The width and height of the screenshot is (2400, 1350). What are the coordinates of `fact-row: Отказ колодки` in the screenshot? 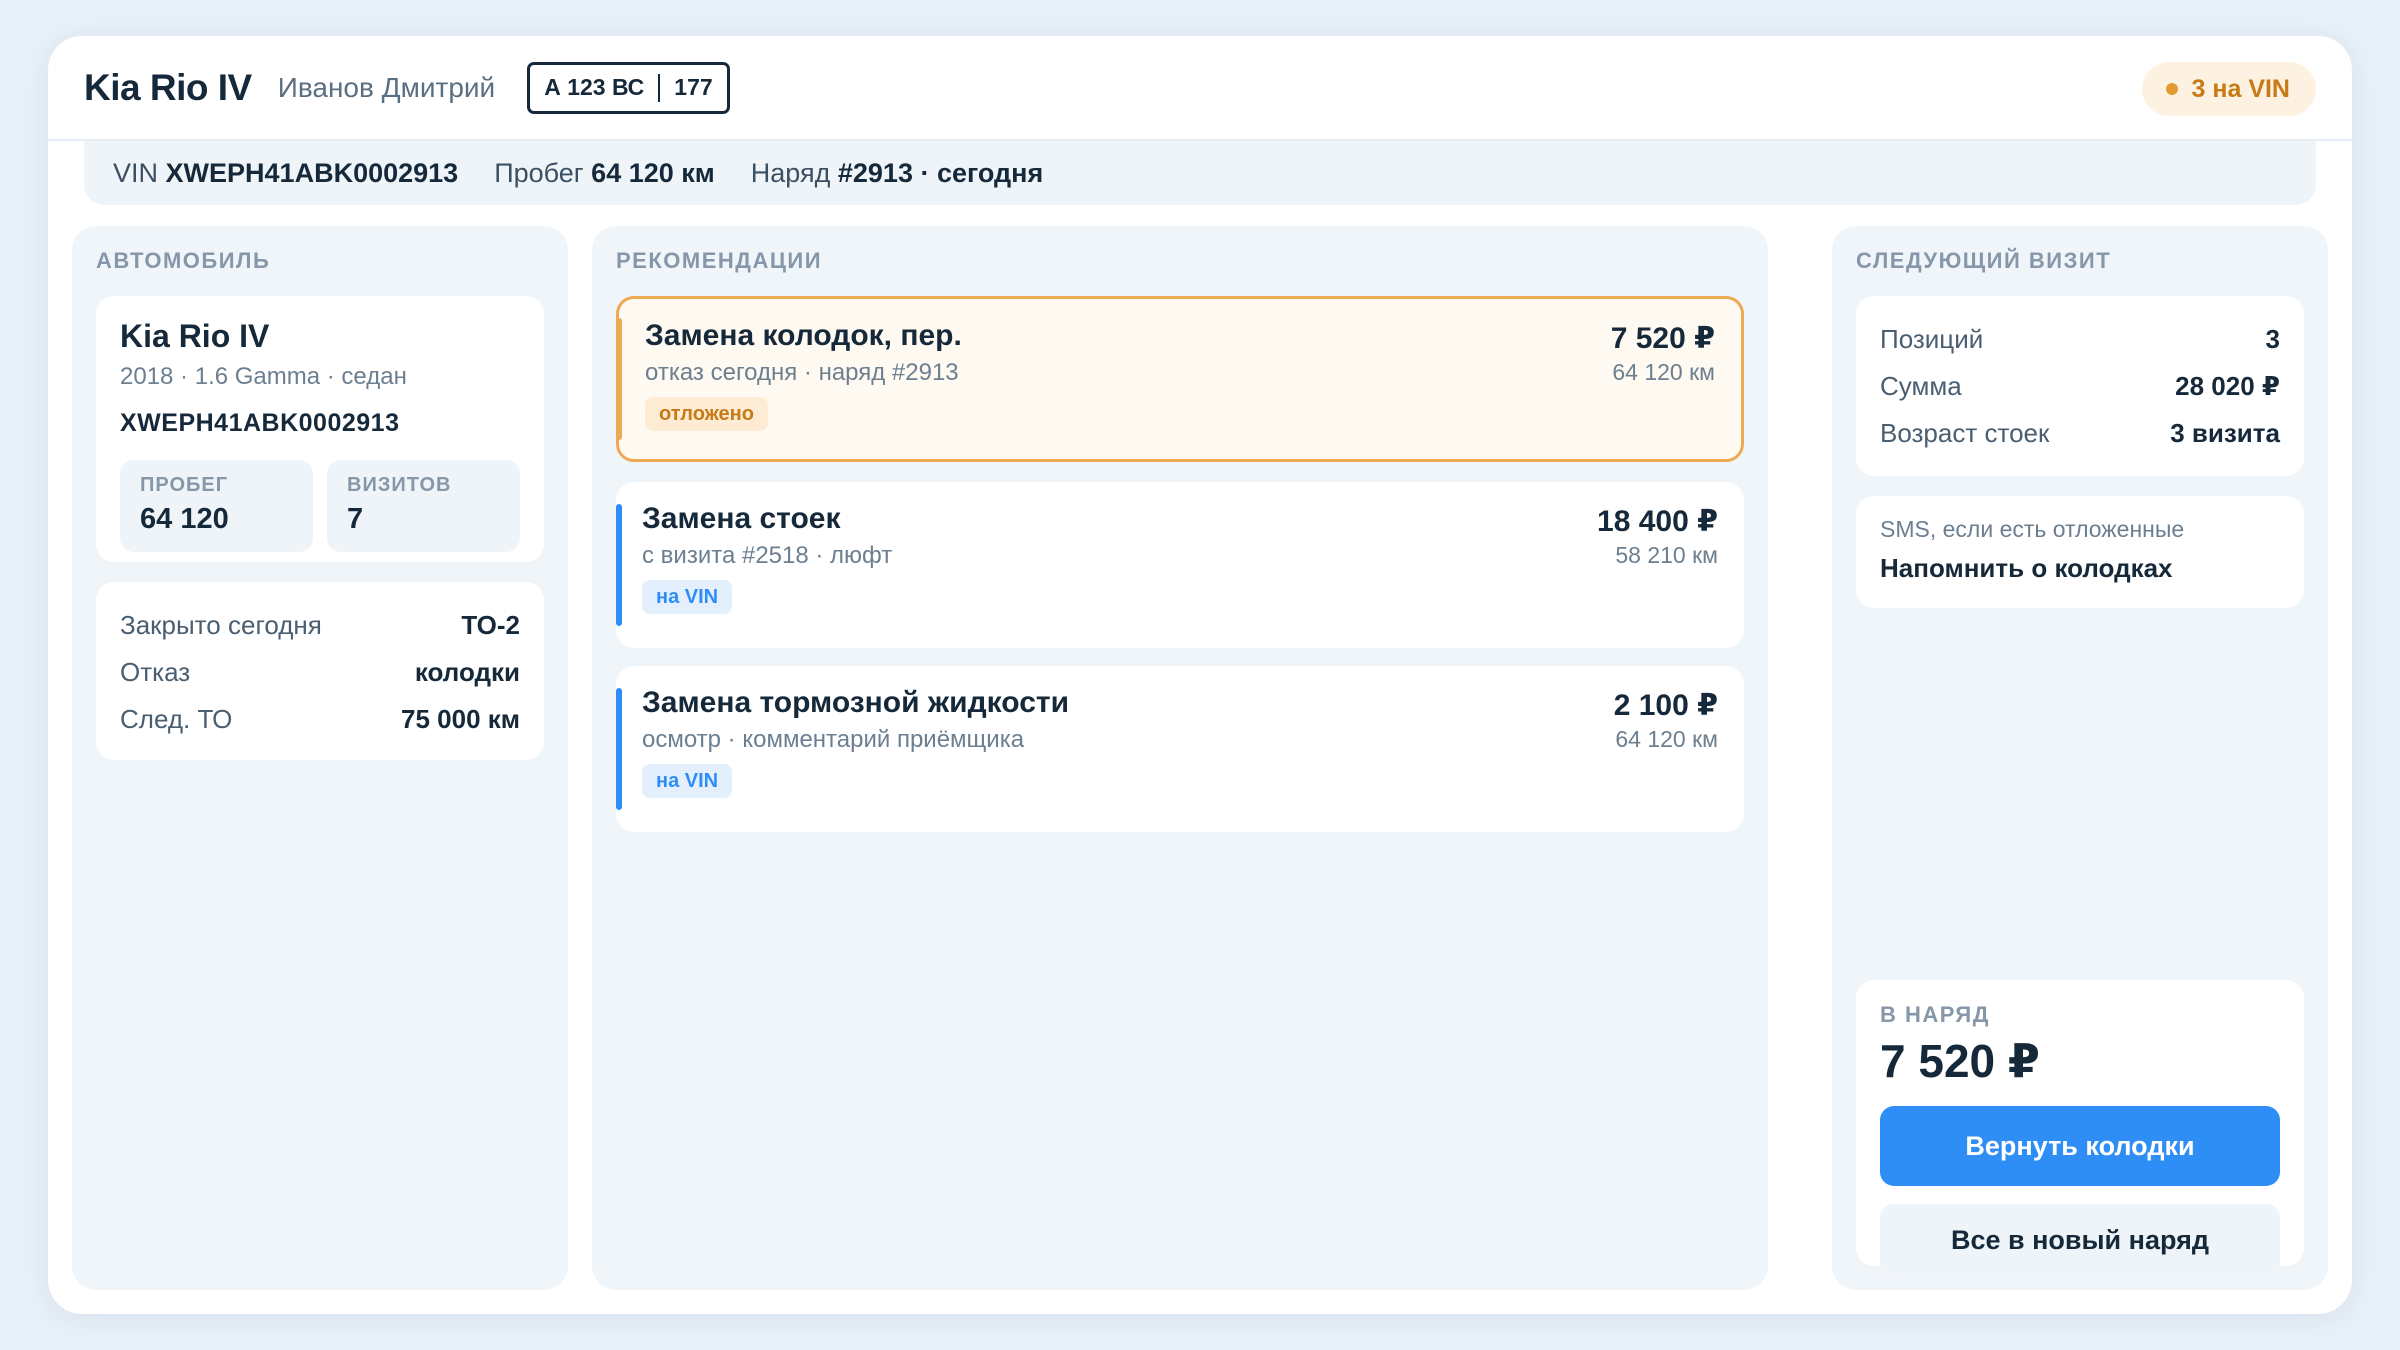 It's located at (320, 672).